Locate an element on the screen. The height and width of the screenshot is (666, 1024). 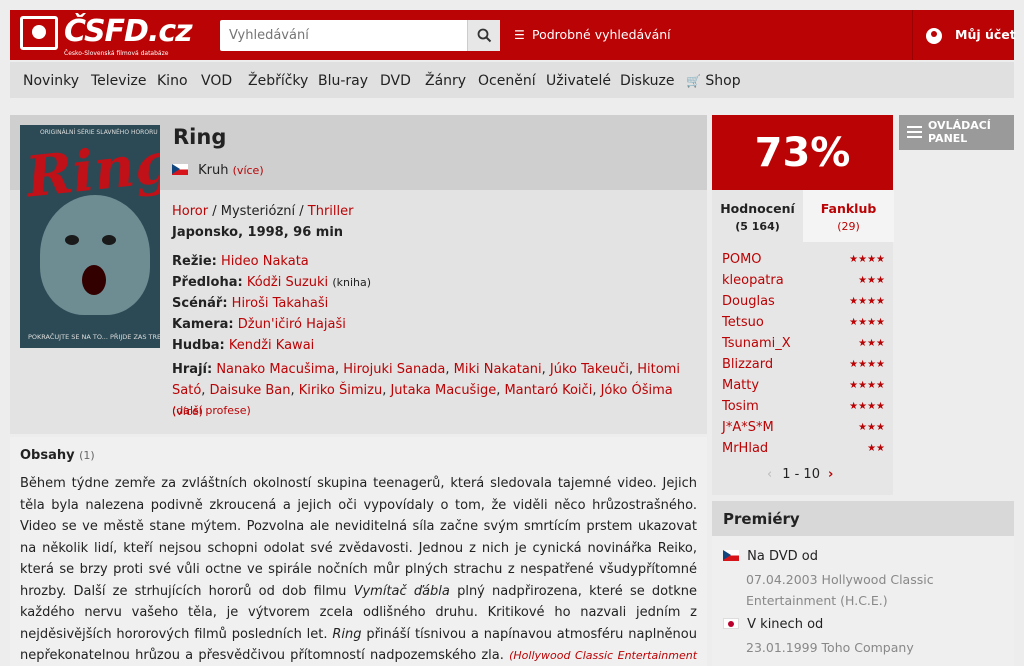
film-reference: Vymítač ďábla is located at coordinates (401, 591).